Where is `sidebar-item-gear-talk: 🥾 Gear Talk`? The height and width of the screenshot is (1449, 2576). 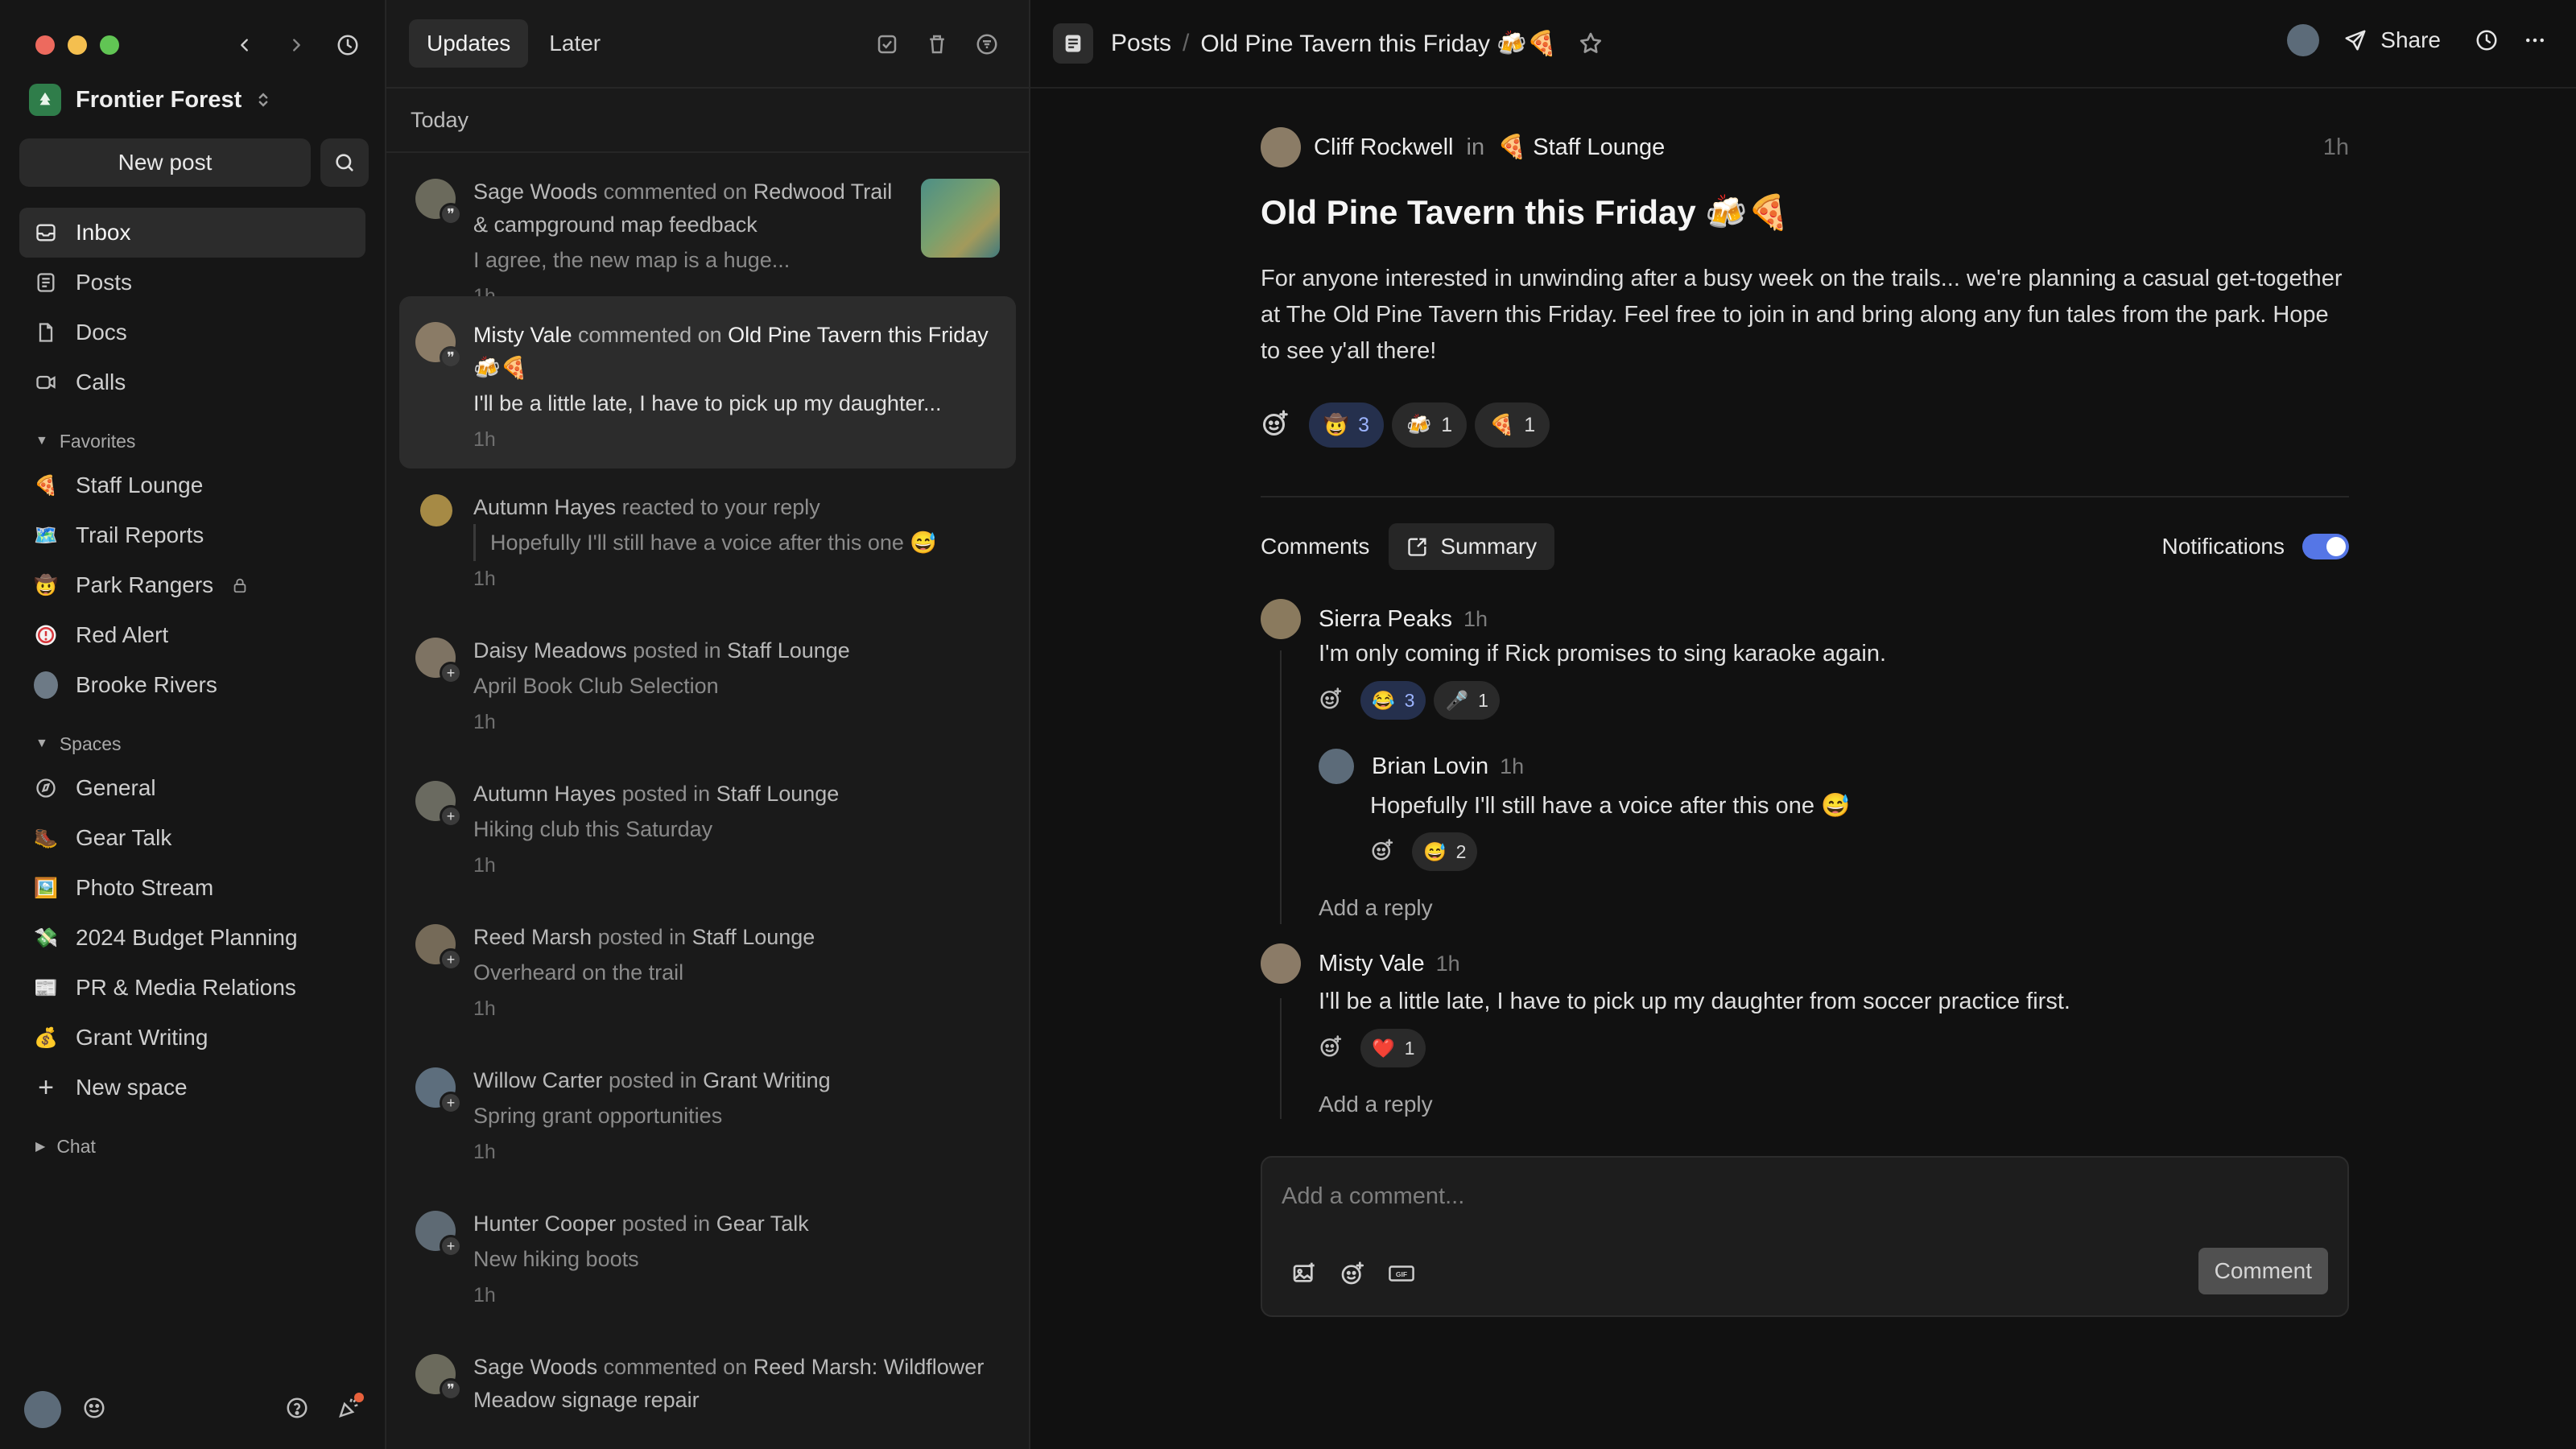
sidebar-item-gear-talk: 🥾 Gear Talk is located at coordinates (192, 838).